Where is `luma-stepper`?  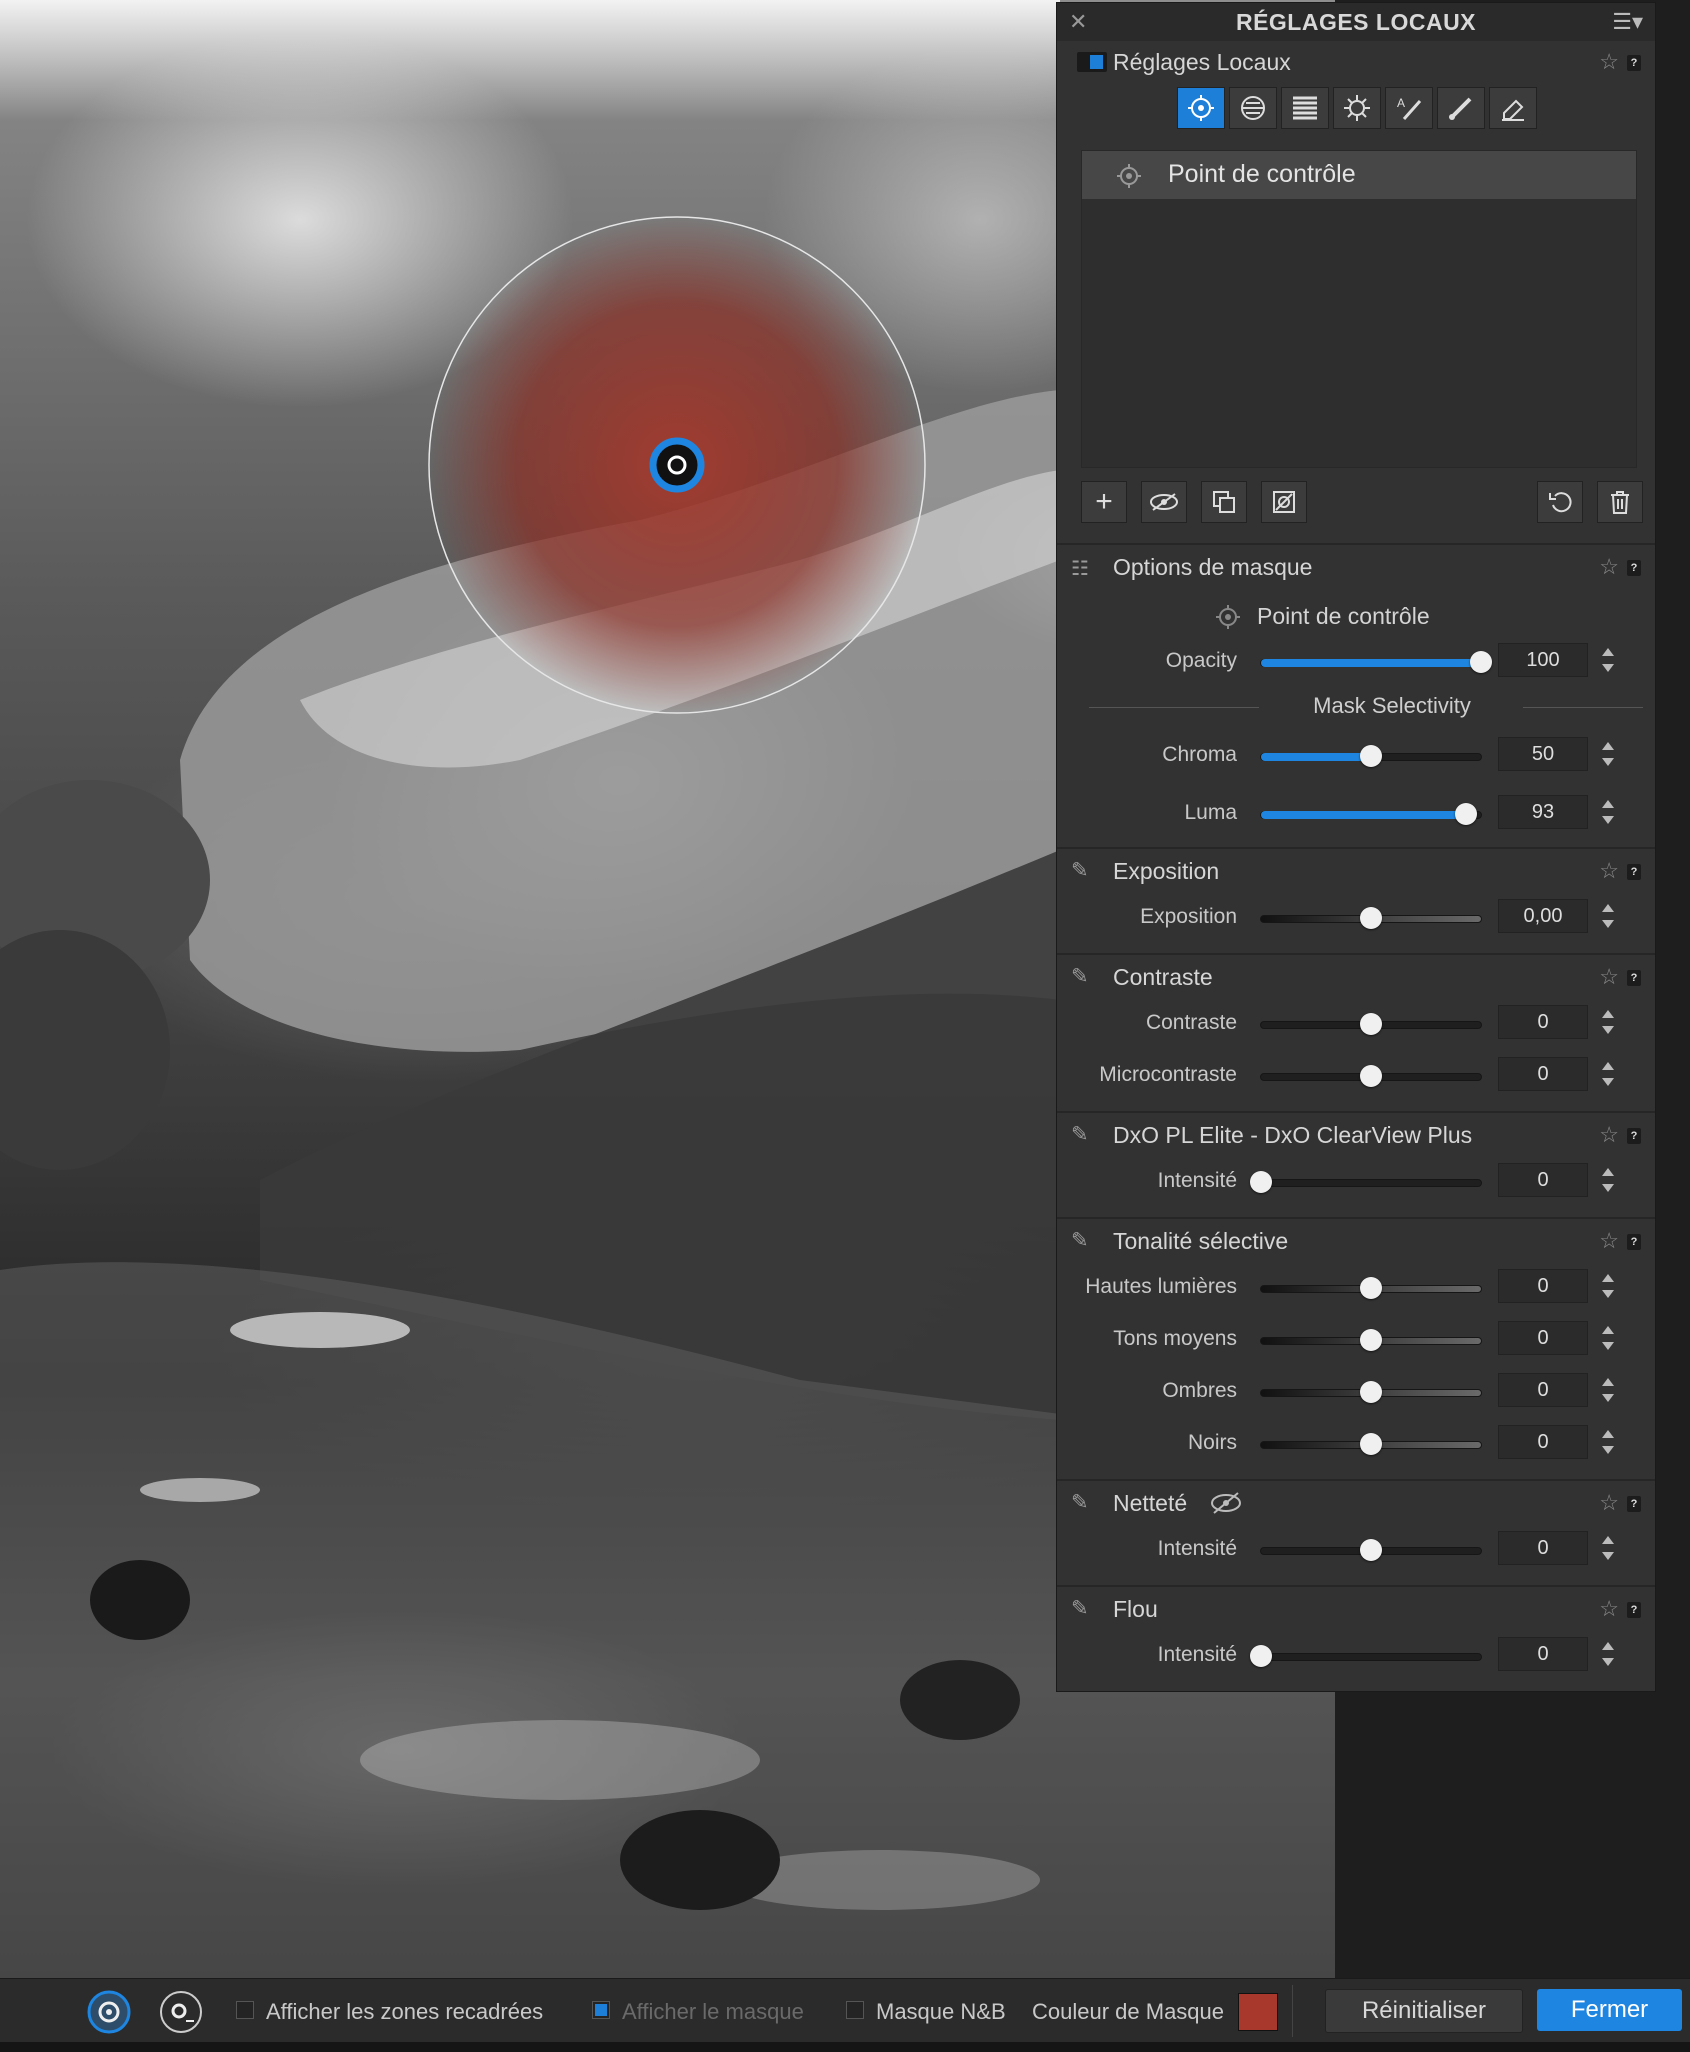 luma-stepper is located at coordinates (1608, 812).